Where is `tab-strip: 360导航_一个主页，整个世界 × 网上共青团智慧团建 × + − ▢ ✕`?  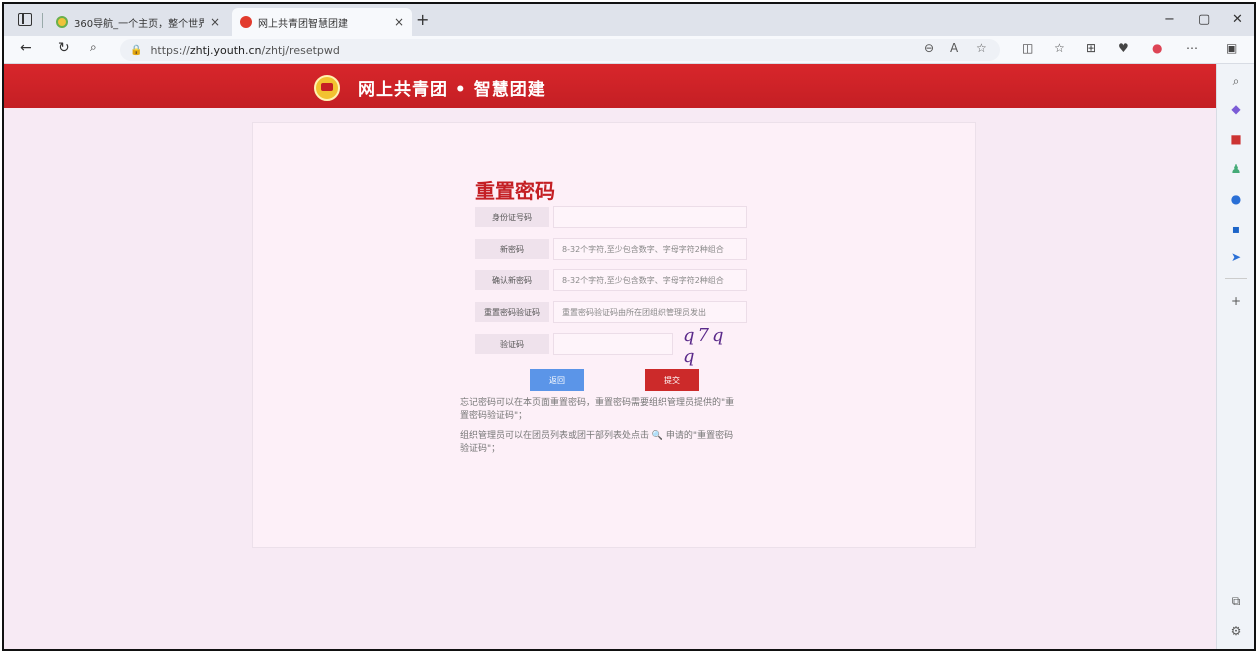 tab-strip: 360导航_一个主页，整个世界 × 网上共青团智慧团建 × + − ▢ ✕ is located at coordinates (629, 20).